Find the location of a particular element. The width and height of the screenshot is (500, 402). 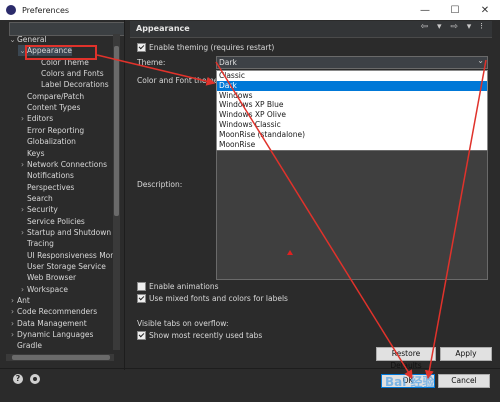

sidebar-item: › Workspace is located at coordinates (43, 289).